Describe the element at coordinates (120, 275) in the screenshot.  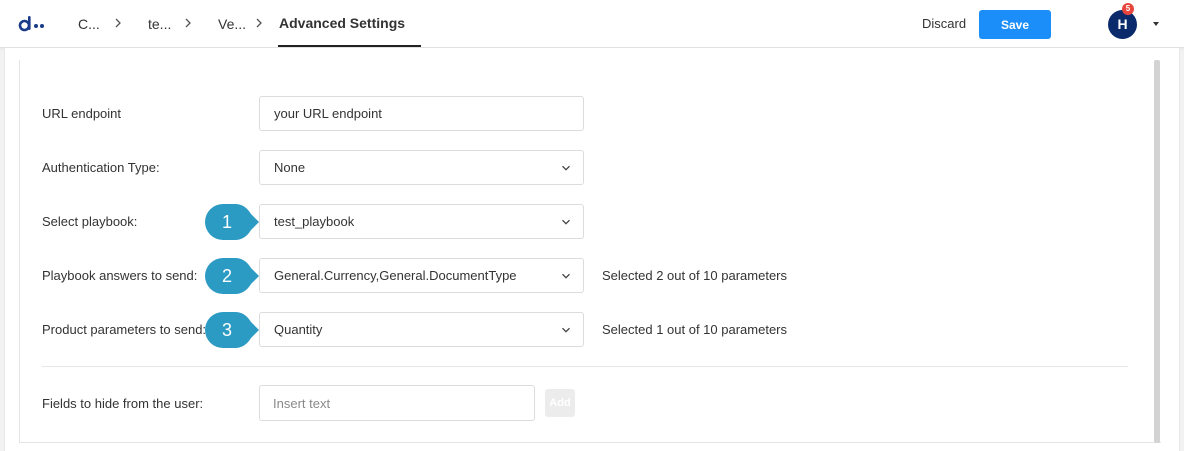
I see `playbook-answers-label: Playbook answers to send:` at that location.